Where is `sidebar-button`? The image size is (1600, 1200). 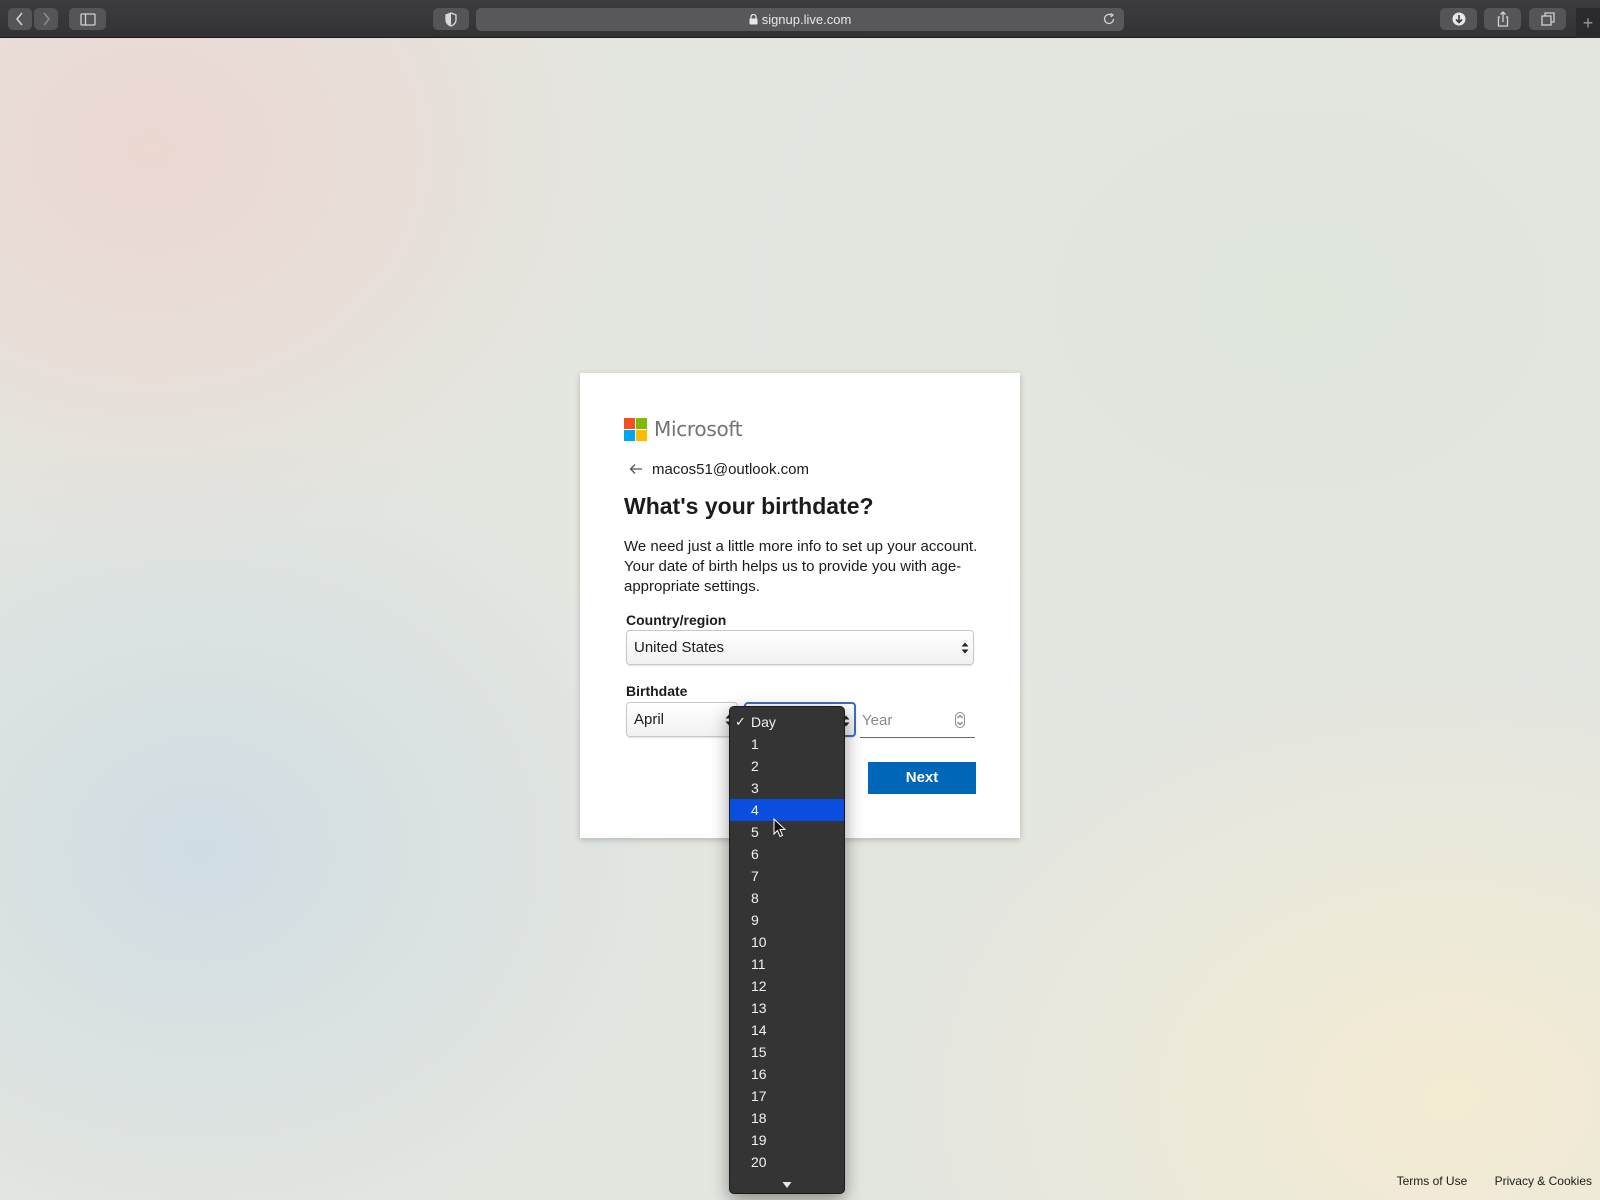
sidebar-button is located at coordinates (87, 19).